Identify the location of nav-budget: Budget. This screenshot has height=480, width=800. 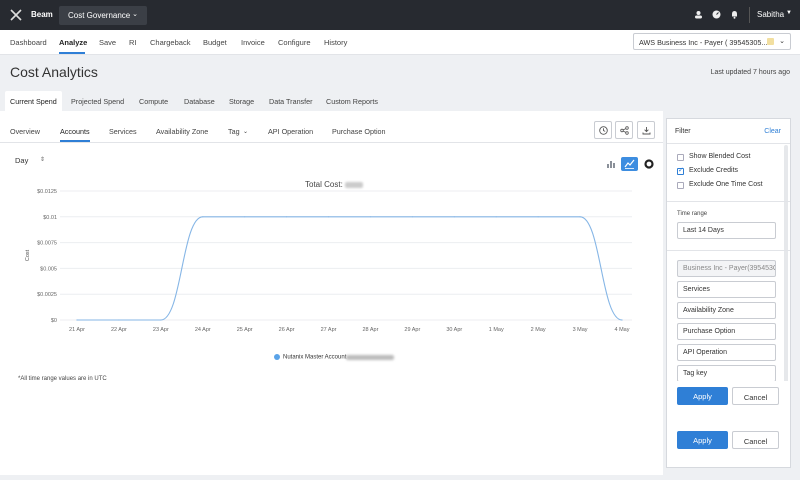
(215, 42).